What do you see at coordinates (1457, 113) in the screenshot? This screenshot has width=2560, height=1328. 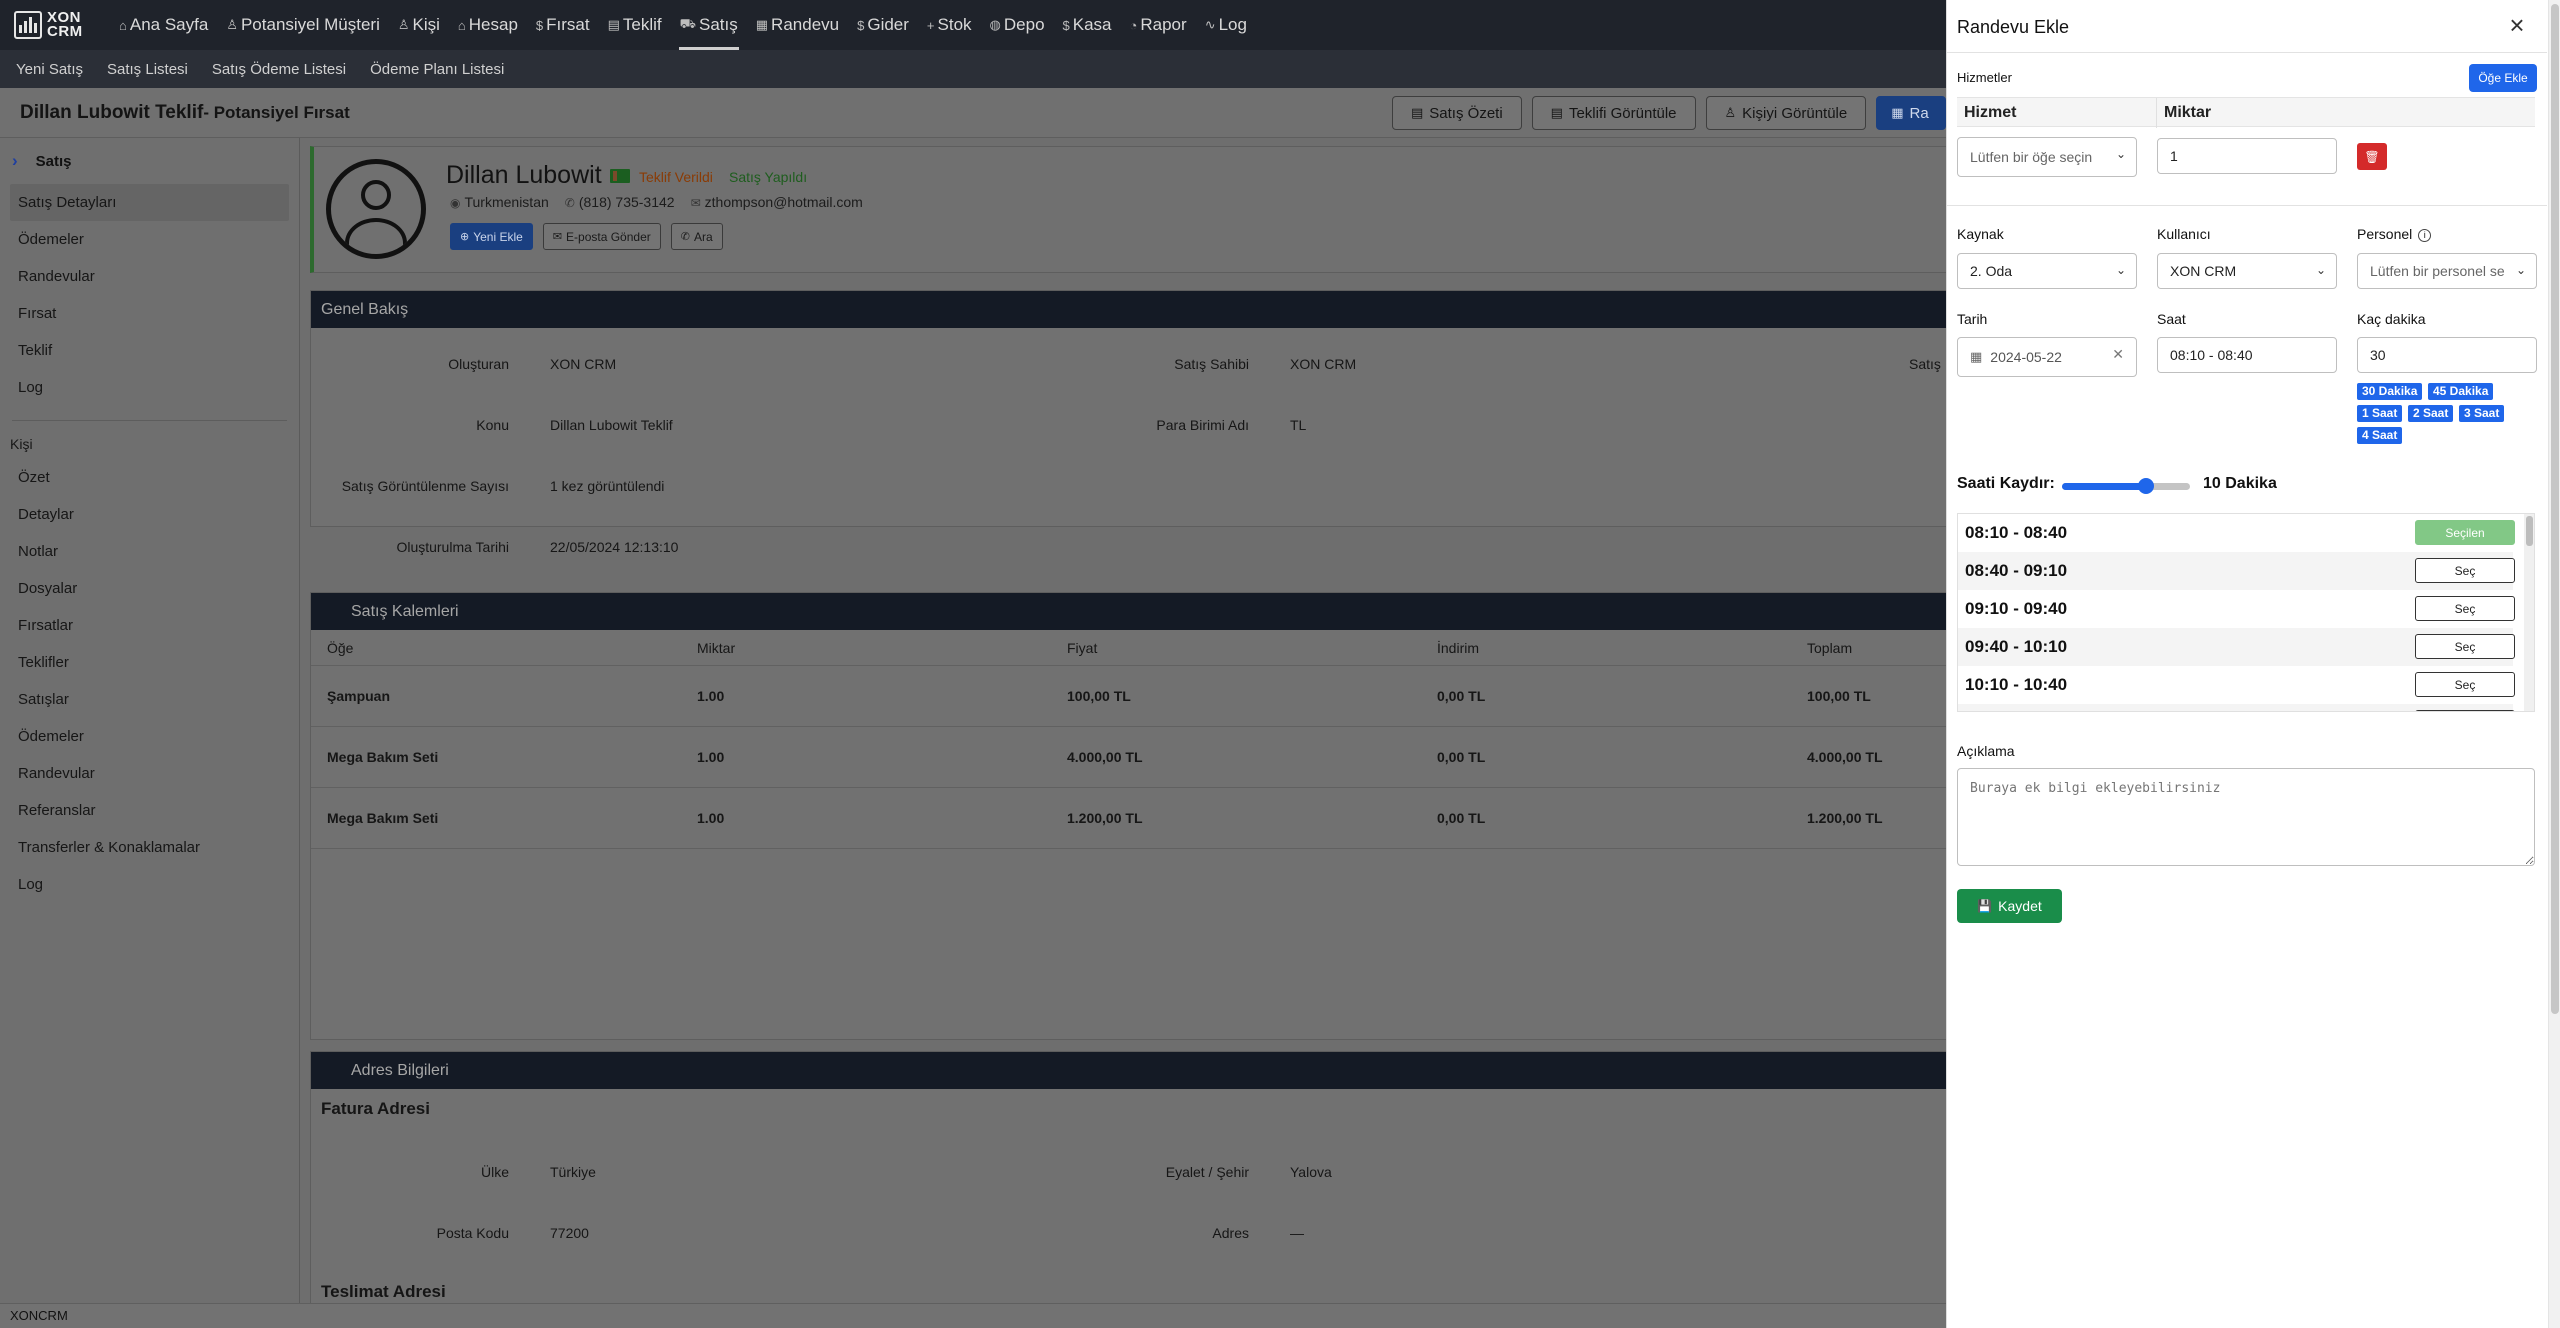 I see `sale-summary-button: ▤ Satış Özeti` at bounding box center [1457, 113].